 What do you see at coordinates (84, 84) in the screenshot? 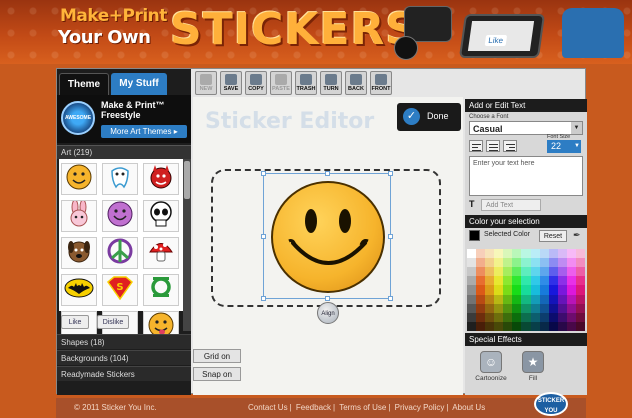
I see `tab-theme: Theme` at bounding box center [84, 84].